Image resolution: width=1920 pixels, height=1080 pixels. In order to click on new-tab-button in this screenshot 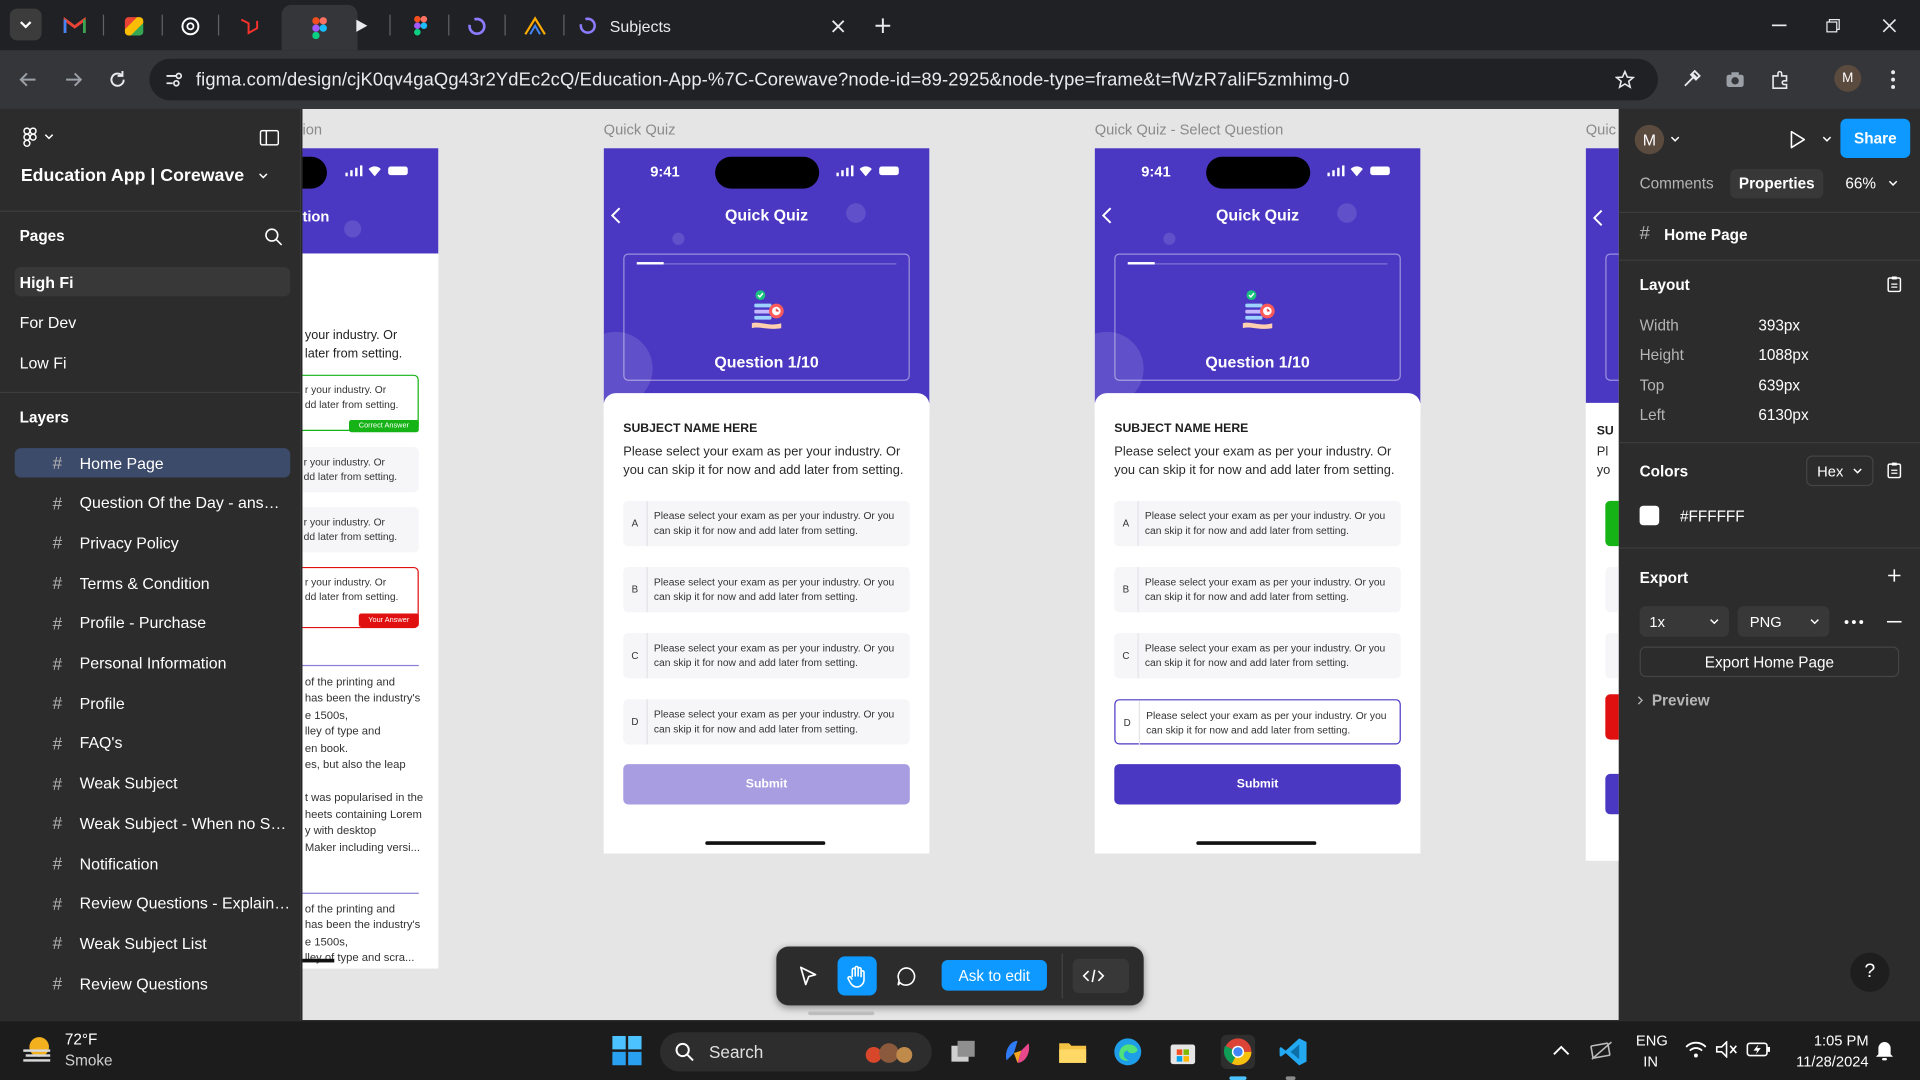, I will do `click(883, 25)`.